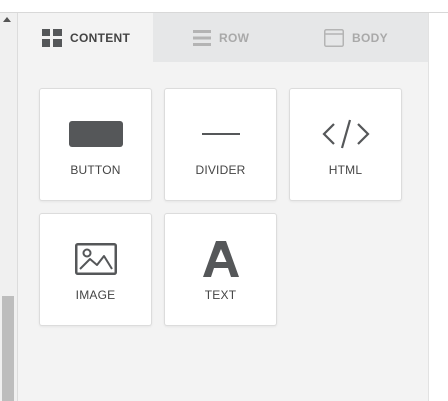 The width and height of the screenshot is (448, 401). Describe the element at coordinates (370, 37) in the screenshot. I see `tab-body-label: BODY` at that location.